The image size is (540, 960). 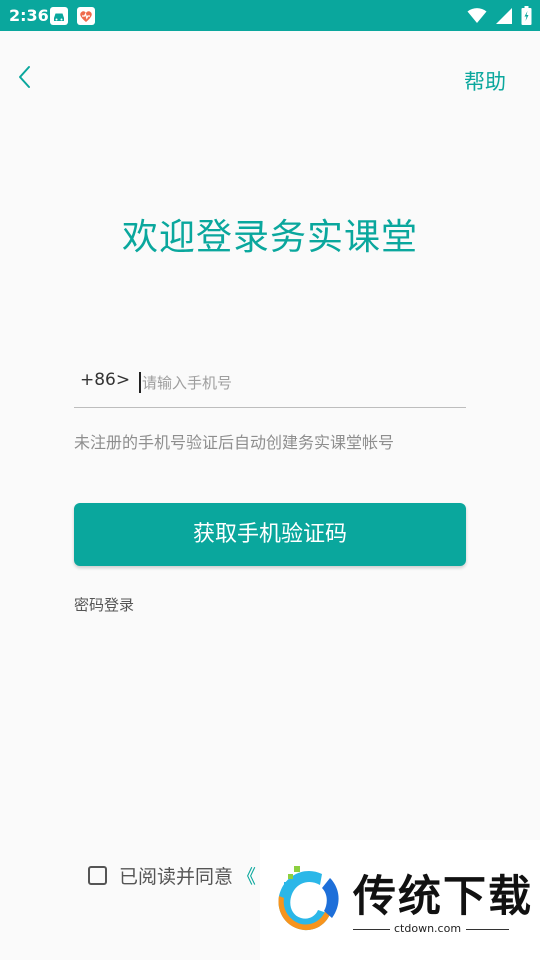 I want to click on watermark: 传统下载 ctdown.com, so click(x=400, y=900).